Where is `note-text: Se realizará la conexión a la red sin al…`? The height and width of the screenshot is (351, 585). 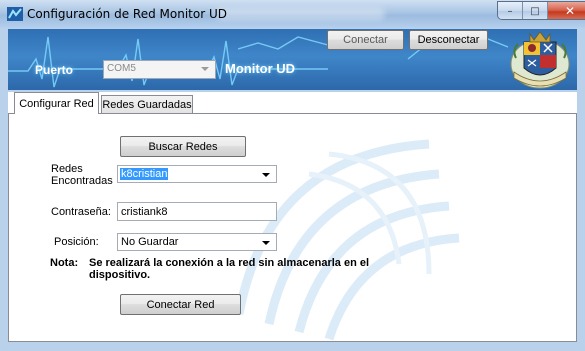 note-text: Se realizará la conexión a la red sin al… is located at coordinates (229, 269).